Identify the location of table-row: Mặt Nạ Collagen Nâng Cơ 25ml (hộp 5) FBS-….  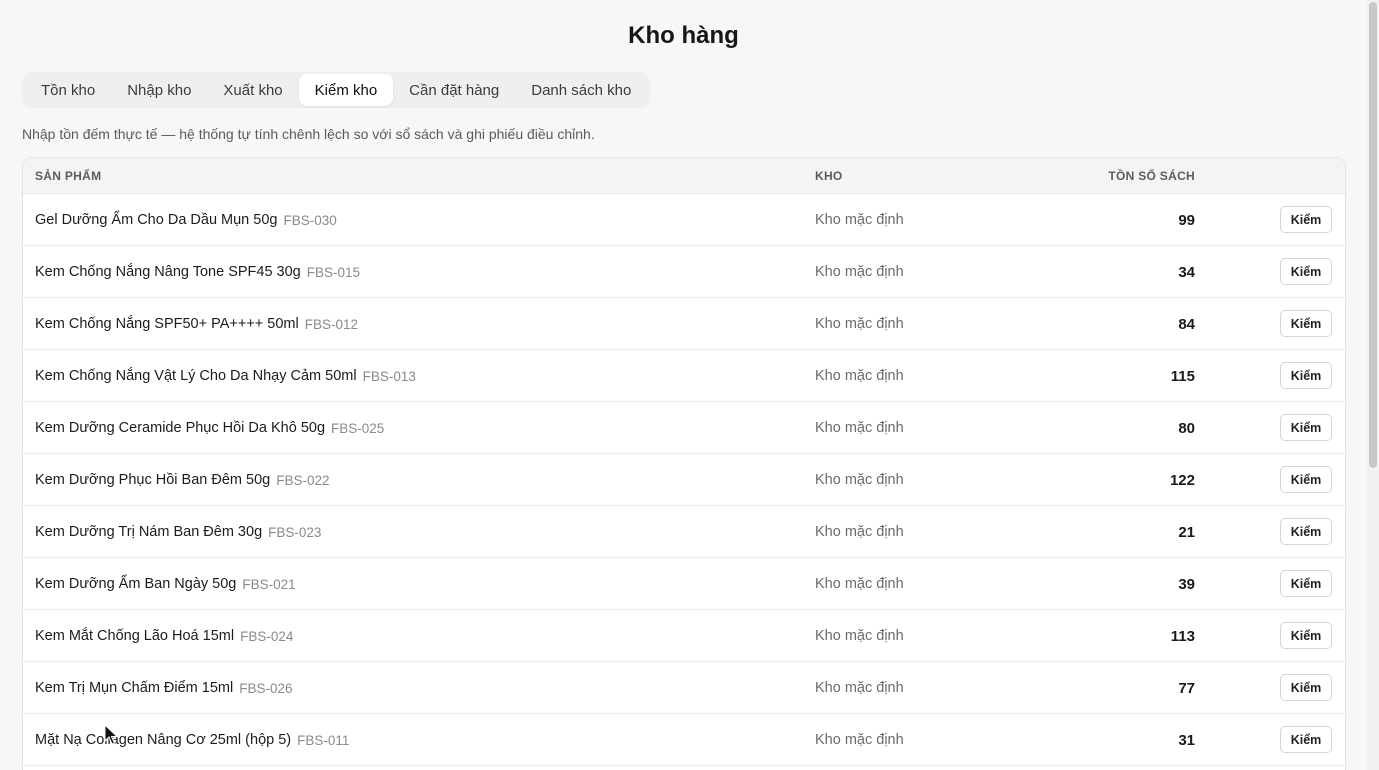
(684, 740).